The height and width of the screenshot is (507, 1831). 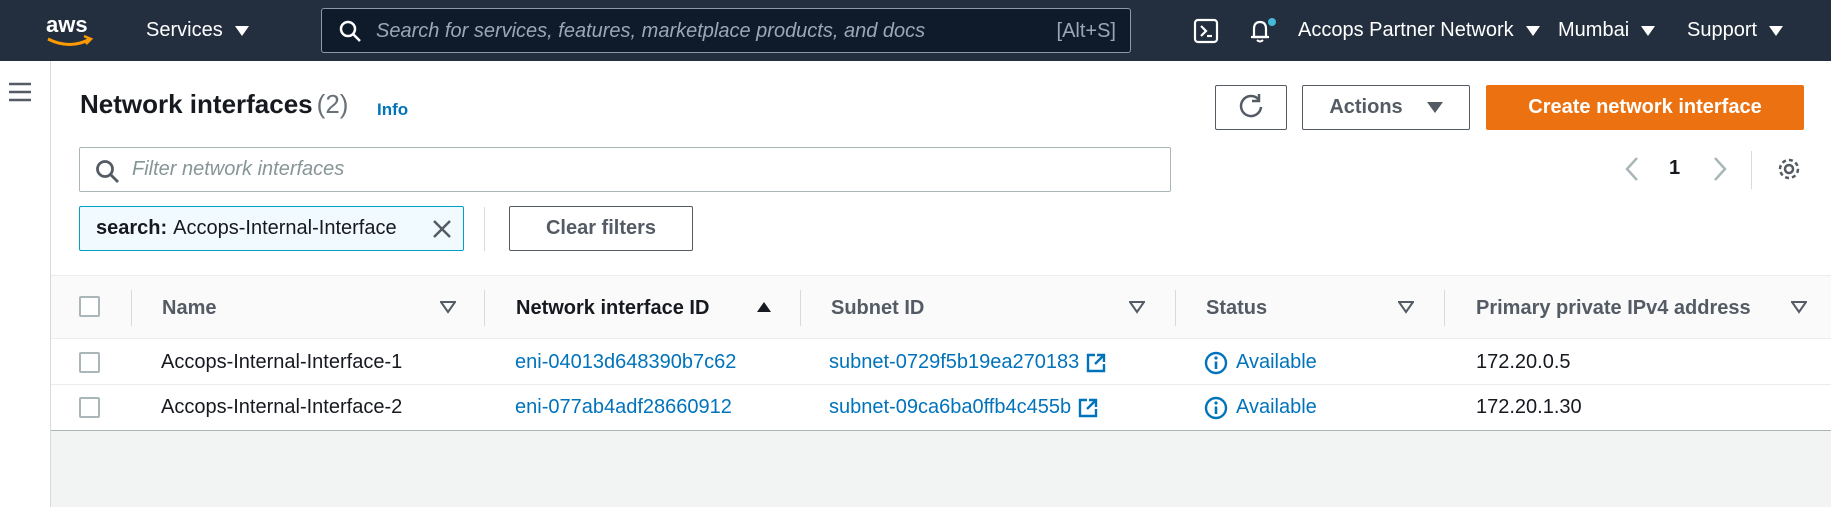 I want to click on column-header-name-label: Name, so click(x=189, y=307).